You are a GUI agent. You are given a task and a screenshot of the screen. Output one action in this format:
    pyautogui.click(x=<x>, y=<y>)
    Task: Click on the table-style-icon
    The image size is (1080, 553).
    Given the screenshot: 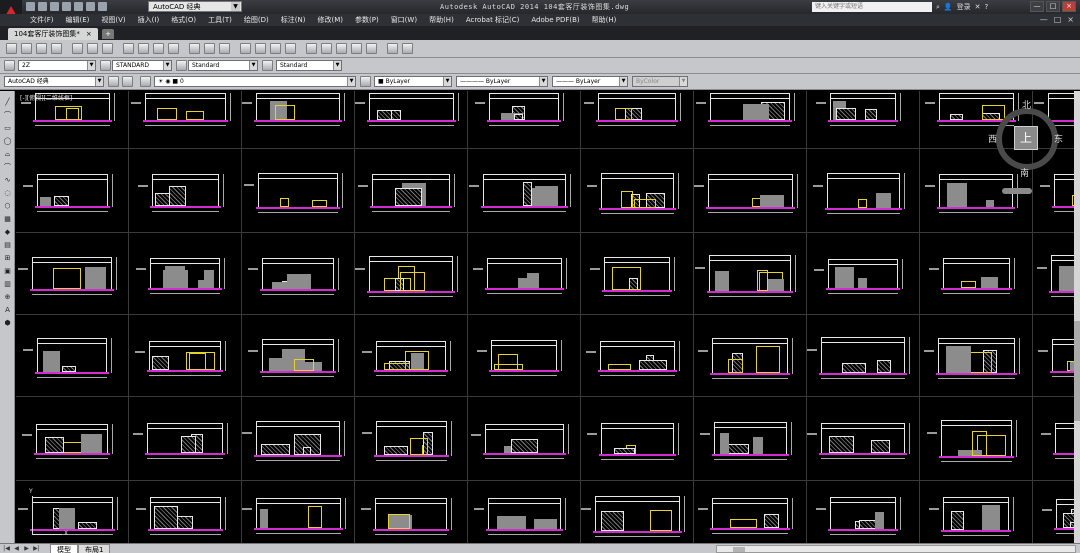 What is the action you would take?
    pyautogui.click(x=267, y=65)
    